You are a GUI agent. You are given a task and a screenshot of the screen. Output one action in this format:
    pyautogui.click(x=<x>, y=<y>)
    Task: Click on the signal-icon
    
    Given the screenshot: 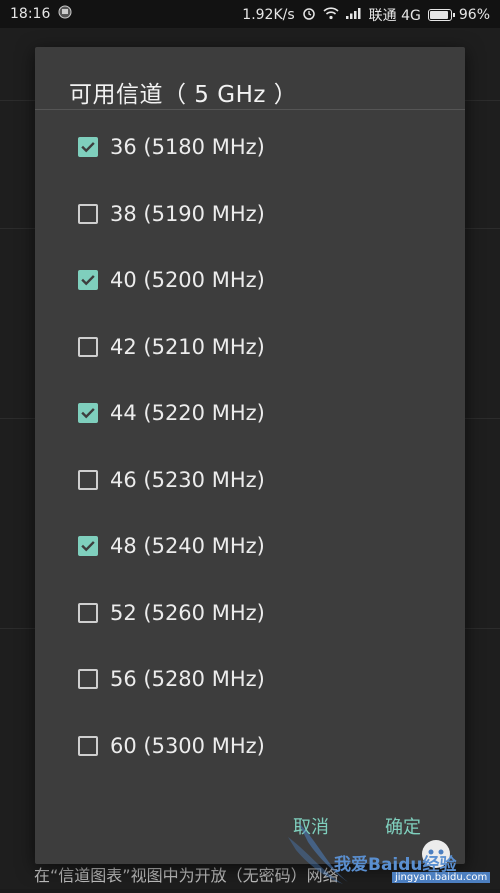 What is the action you would take?
    pyautogui.click(x=353, y=15)
    